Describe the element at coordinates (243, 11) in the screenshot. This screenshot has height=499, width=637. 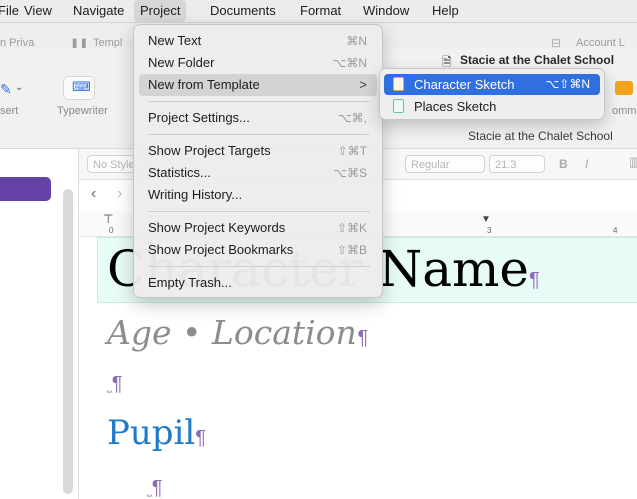
I see `menu-documents: Documents` at that location.